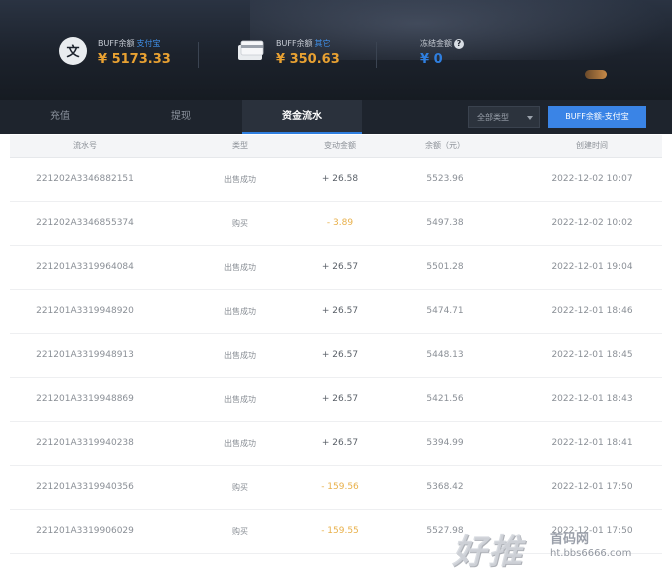  Describe the element at coordinates (596, 74) in the screenshot. I see `bullet-decoration` at that location.